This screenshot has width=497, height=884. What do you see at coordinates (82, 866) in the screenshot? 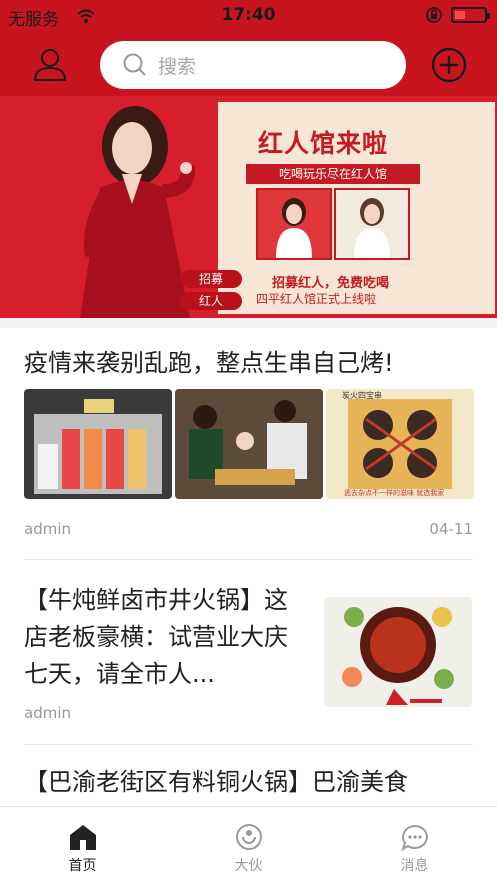
I see `tab-label: 首页` at bounding box center [82, 866].